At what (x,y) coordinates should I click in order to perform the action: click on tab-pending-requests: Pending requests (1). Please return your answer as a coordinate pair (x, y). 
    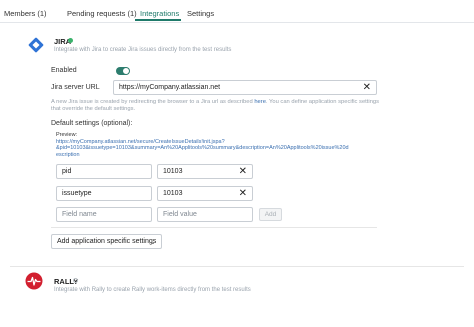
    Looking at the image, I should click on (102, 13).